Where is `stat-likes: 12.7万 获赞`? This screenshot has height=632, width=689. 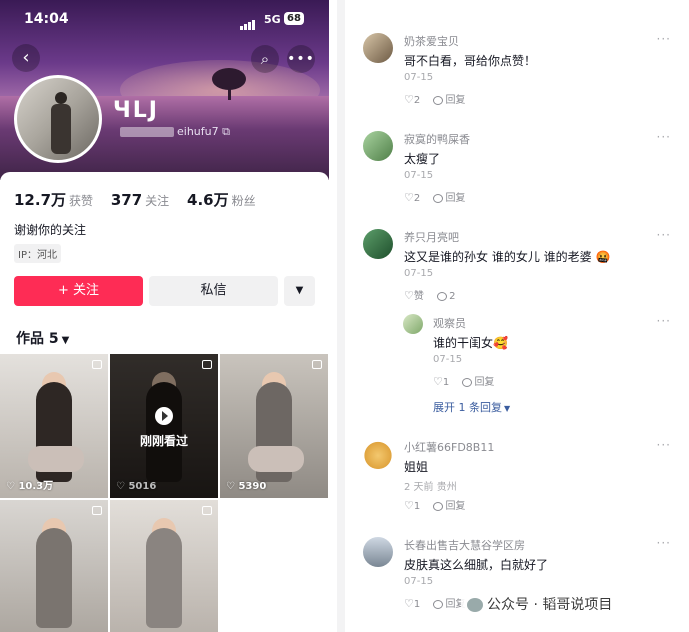 stat-likes: 12.7万 获赞 is located at coordinates (53, 200).